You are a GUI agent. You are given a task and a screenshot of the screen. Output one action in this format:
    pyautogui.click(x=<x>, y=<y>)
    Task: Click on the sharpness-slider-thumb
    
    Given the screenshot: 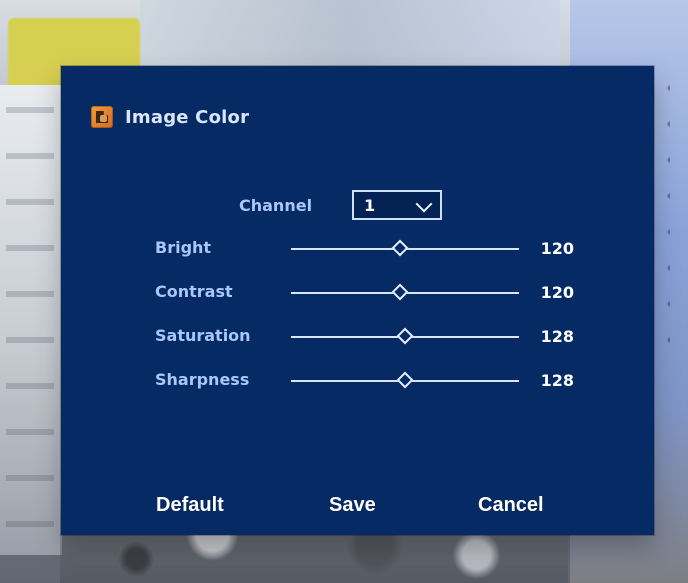 What is the action you would take?
    pyautogui.click(x=405, y=380)
    